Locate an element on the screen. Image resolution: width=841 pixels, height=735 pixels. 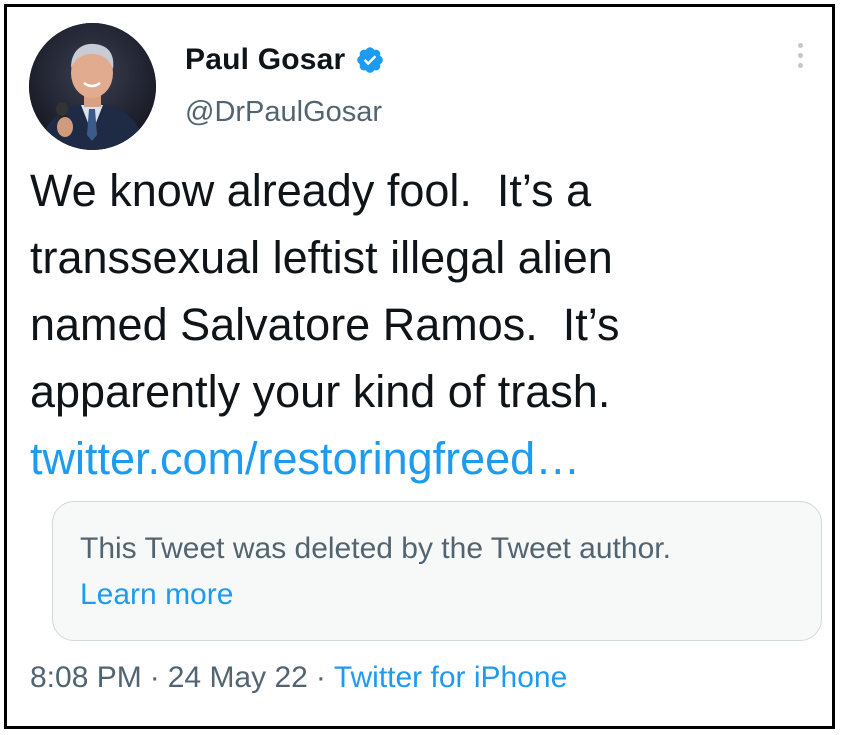
tweet-line: named Salvatore Ramos. It’s is located at coordinates (325, 324).